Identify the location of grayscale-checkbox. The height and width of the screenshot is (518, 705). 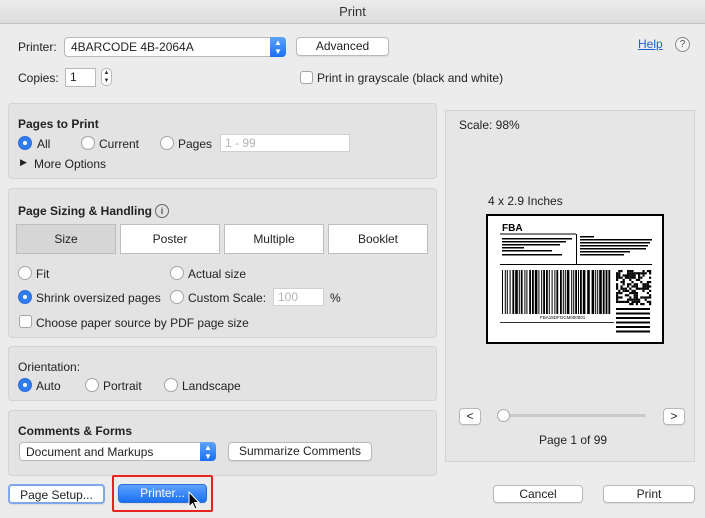
(306, 77).